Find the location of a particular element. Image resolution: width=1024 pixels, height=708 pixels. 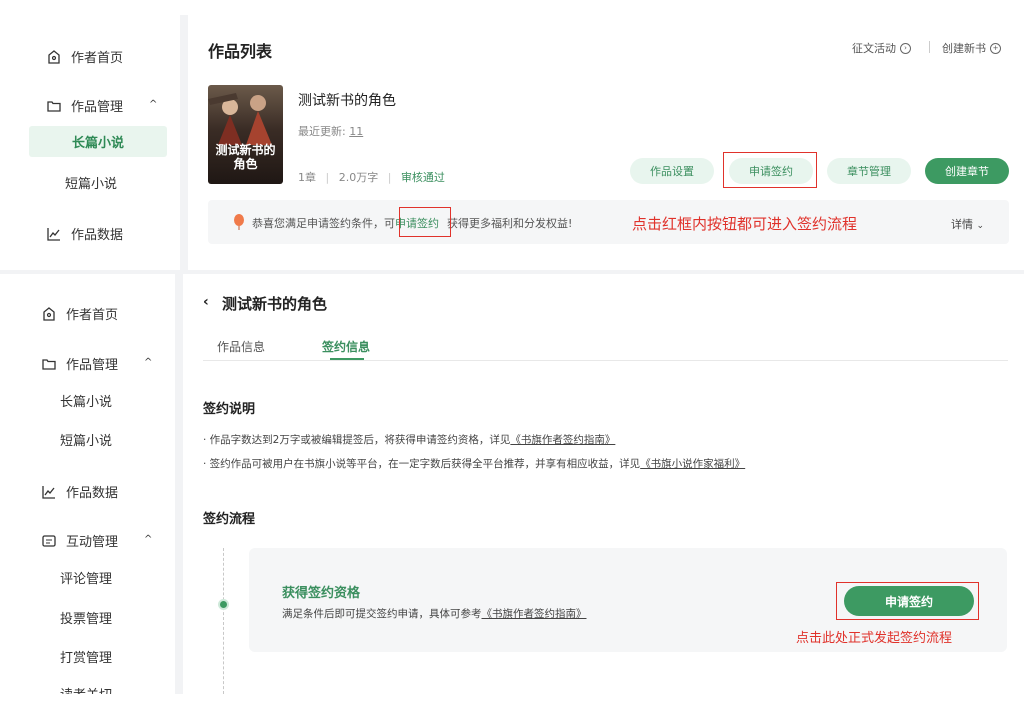

guide-link: 《书旗作者签约指南》 is located at coordinates (562, 440).